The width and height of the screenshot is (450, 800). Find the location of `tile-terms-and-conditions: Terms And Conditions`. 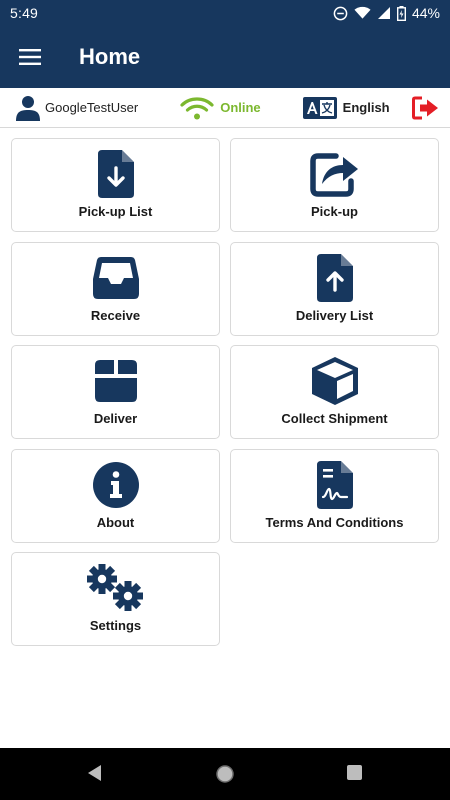

tile-terms-and-conditions: Terms And Conditions is located at coordinates (334, 496).